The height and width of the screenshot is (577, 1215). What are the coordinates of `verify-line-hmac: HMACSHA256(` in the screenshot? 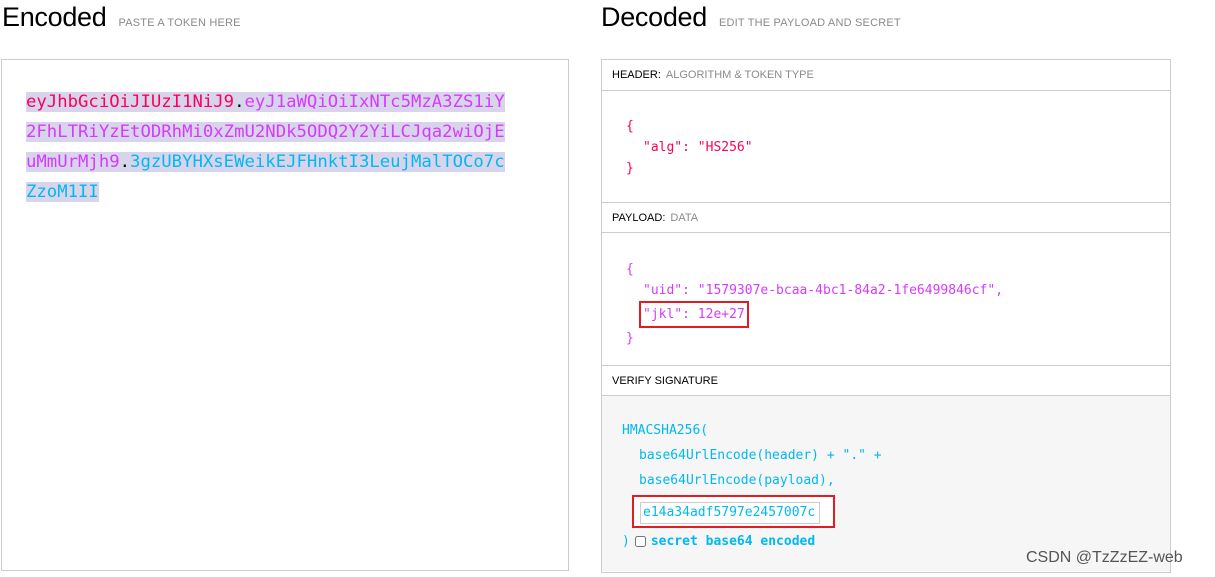 It's located at (665, 430).